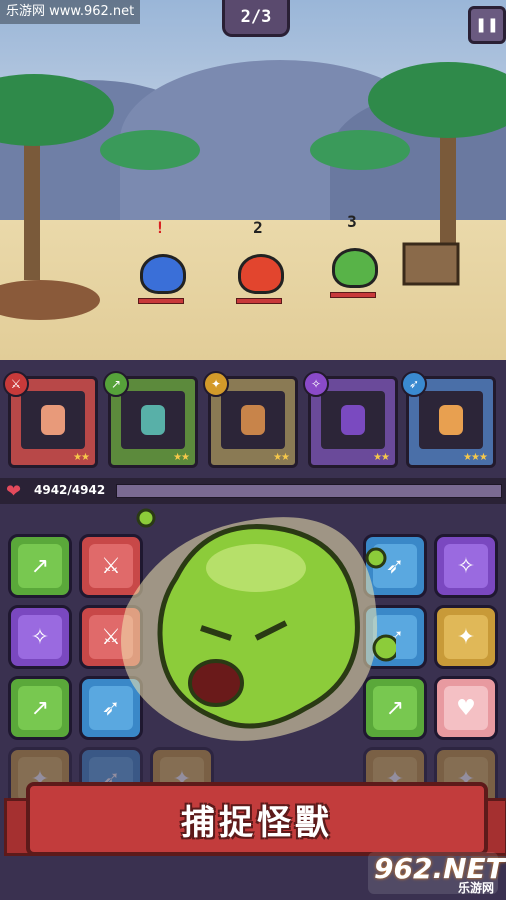 The width and height of the screenshot is (506, 900). I want to click on enemy-blue-shell: !, so click(160, 261).